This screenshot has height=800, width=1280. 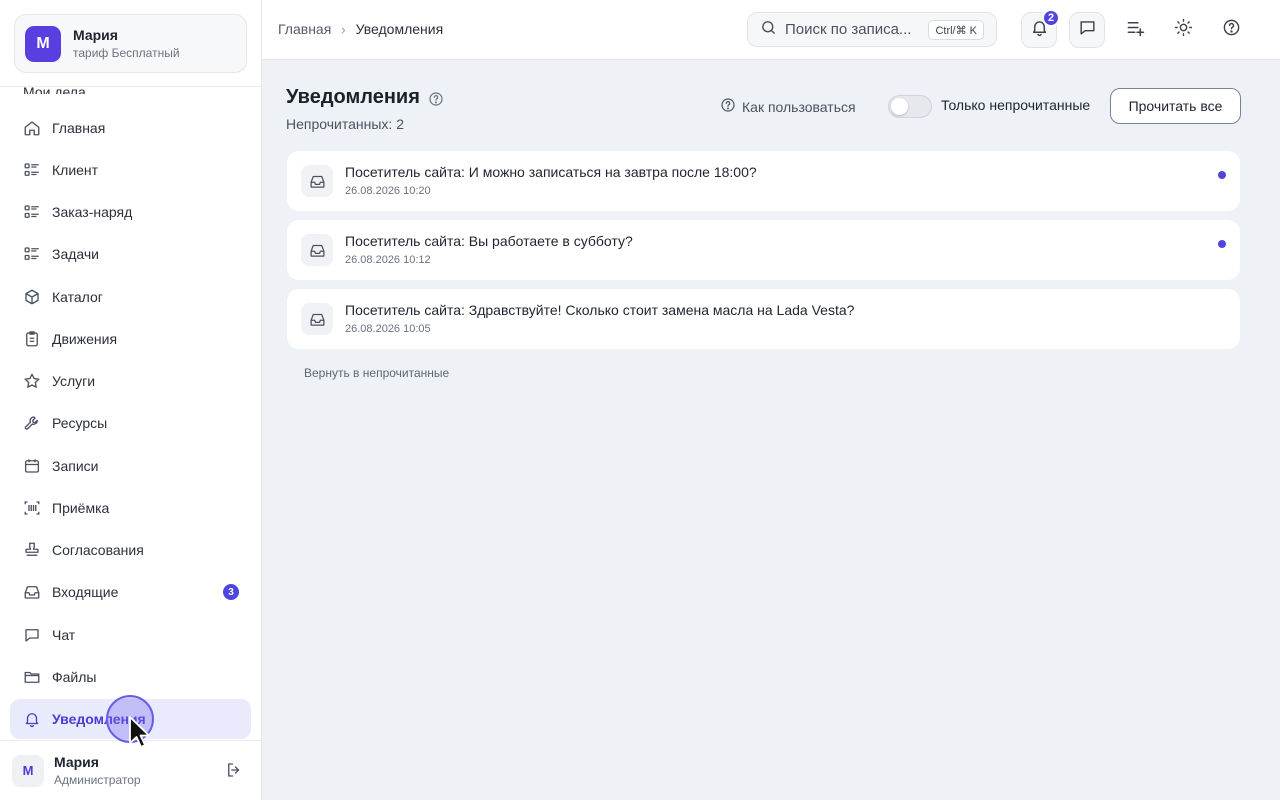 I want to click on inbox-count-badge: 3, so click(x=231, y=592).